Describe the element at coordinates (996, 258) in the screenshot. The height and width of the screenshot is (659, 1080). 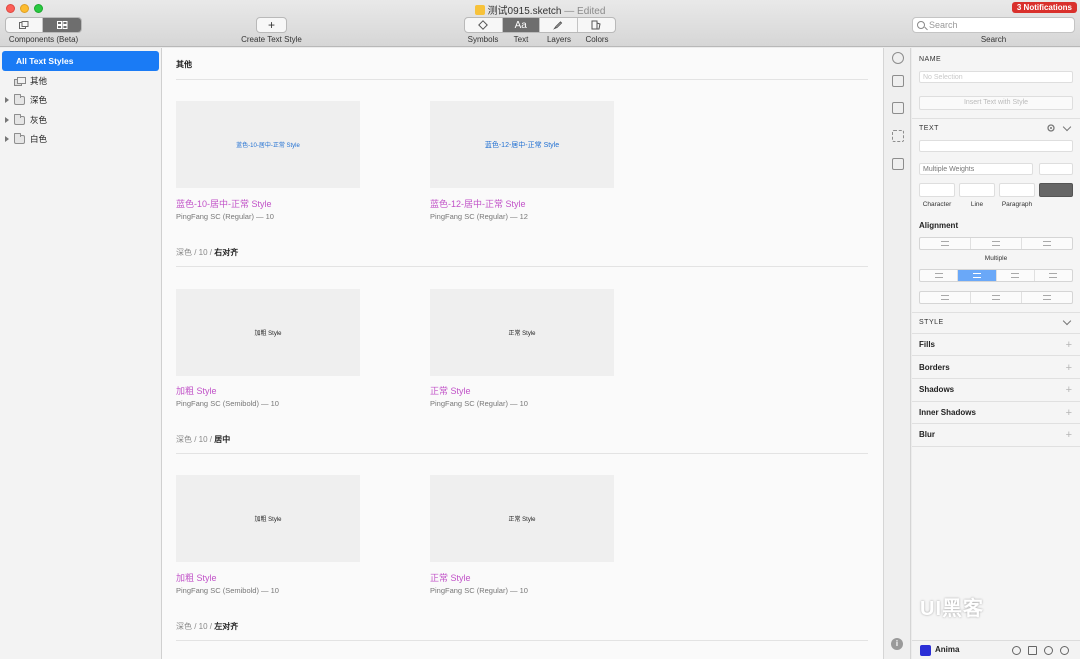
I see `multiple-label: Multiple` at that location.